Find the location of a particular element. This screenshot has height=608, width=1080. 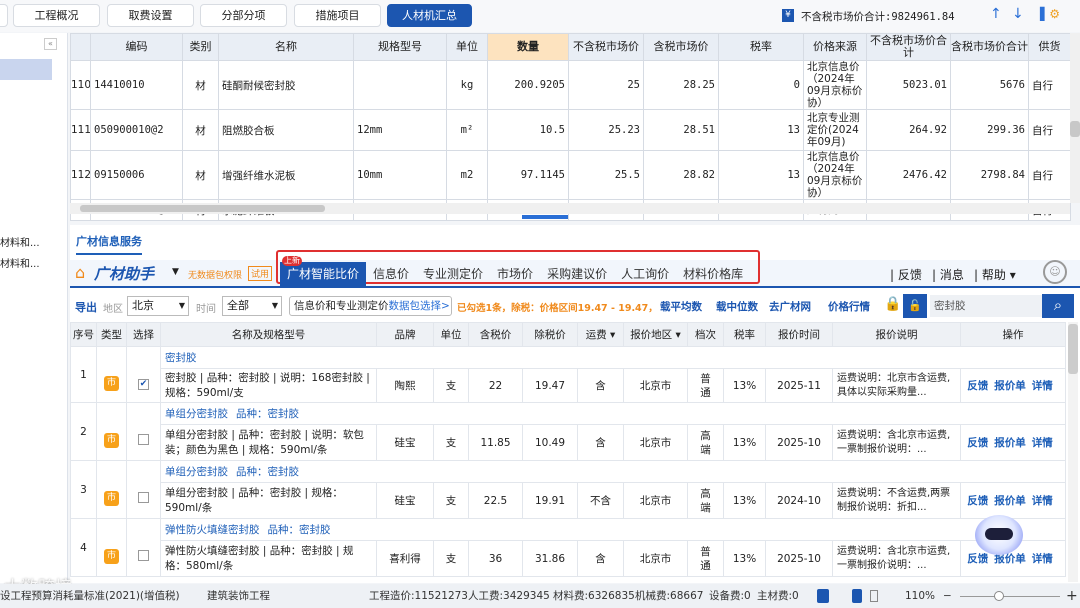

grid-cell: 112 is located at coordinates (80, 175).